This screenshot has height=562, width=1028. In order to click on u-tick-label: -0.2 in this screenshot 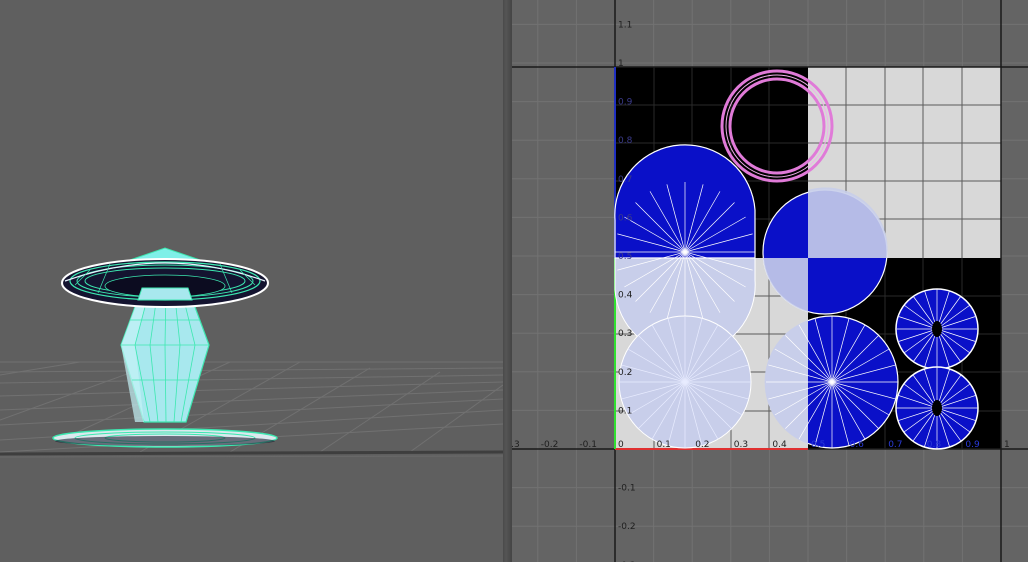, I will do `click(550, 445)`.